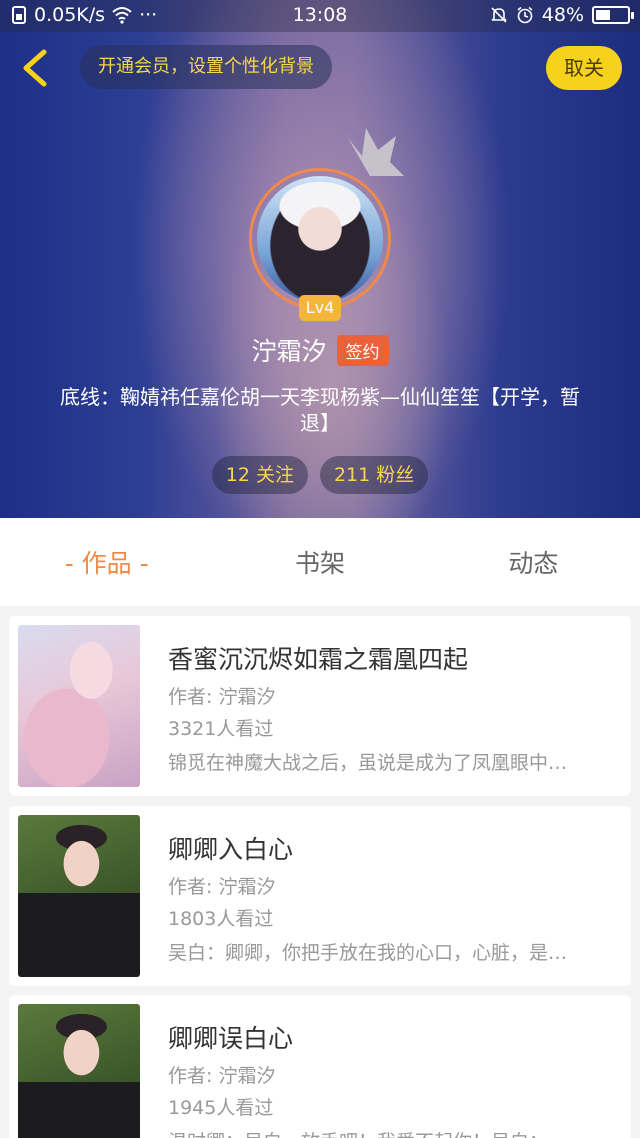 The width and height of the screenshot is (640, 1138). I want to click on tab-activity: 动态, so click(533, 562).